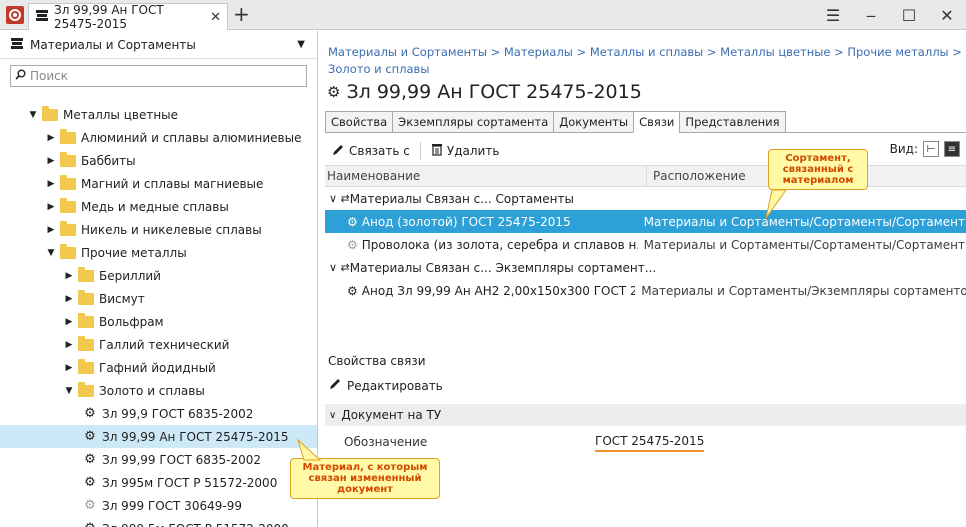  What do you see at coordinates (359, 122) in the screenshot?
I see `tab-0: Свойства` at bounding box center [359, 122].